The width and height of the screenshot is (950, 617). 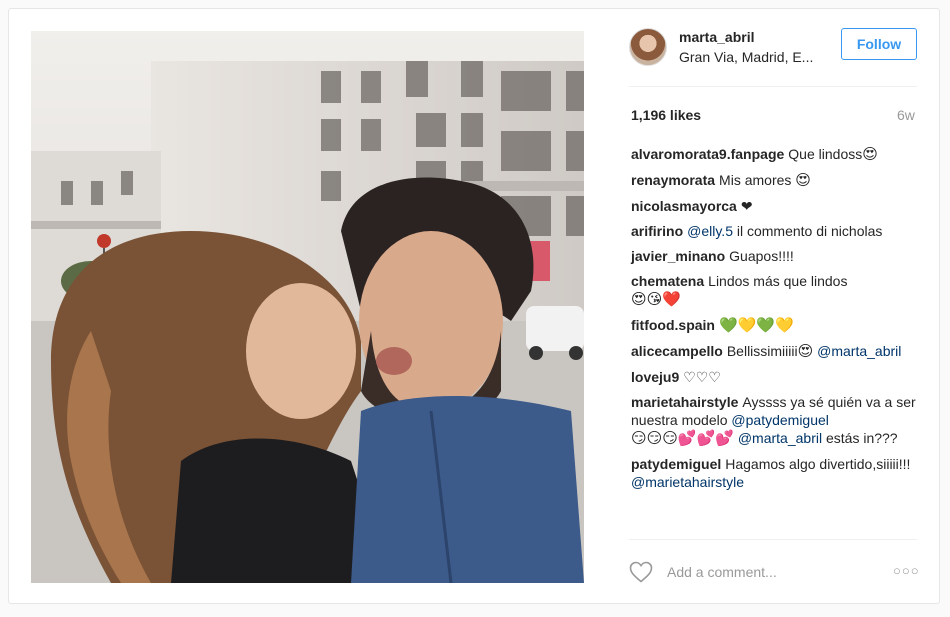 What do you see at coordinates (678, 256) in the screenshot?
I see `comment-user: javier_minano` at bounding box center [678, 256].